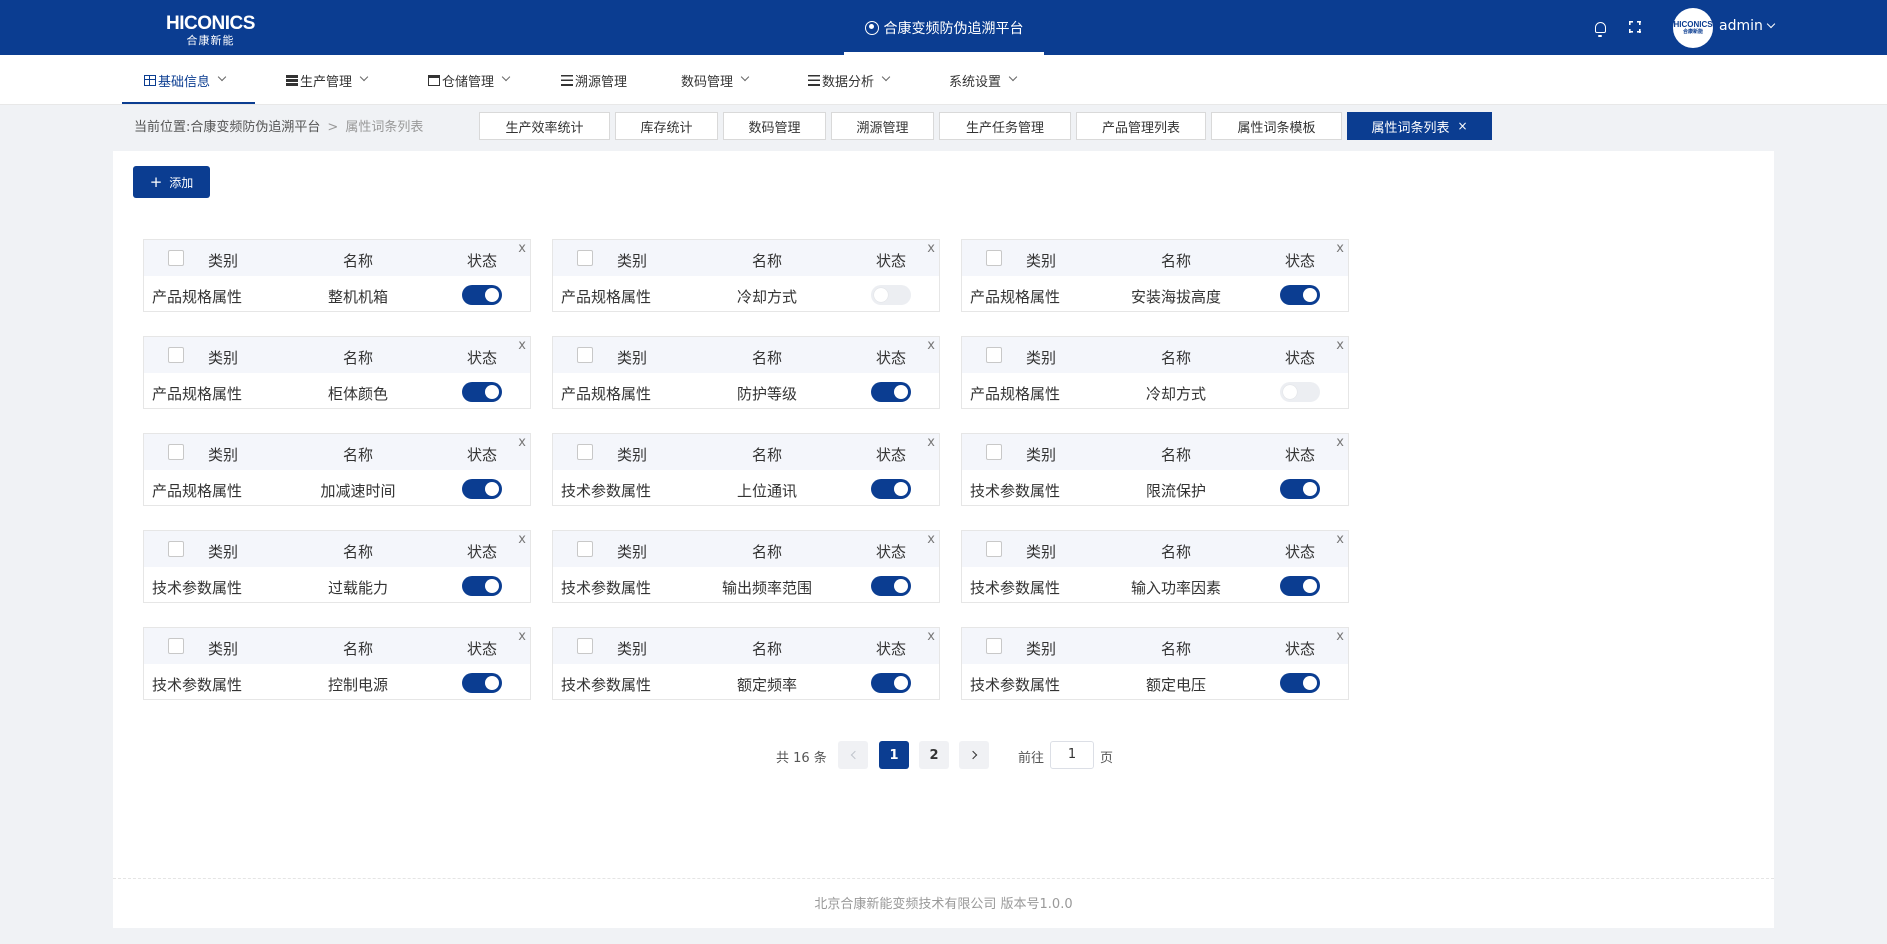 The image size is (1887, 944). Describe the element at coordinates (188, 103) in the screenshot. I see `active-nav-underline` at that location.